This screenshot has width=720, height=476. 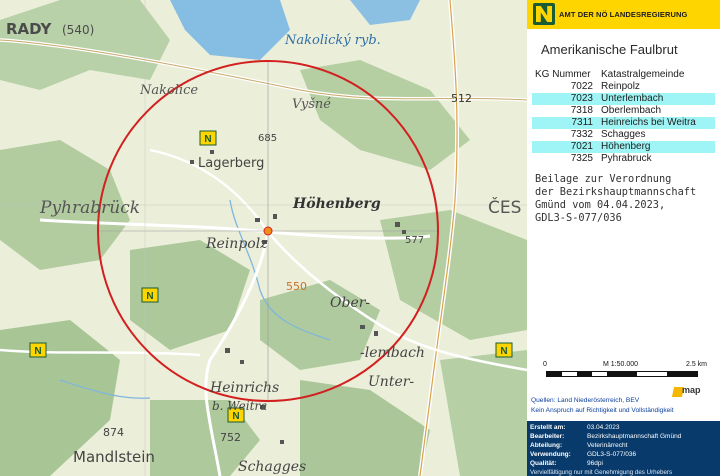 I want to click on kg-name: Schagges, so click(x=623, y=134).